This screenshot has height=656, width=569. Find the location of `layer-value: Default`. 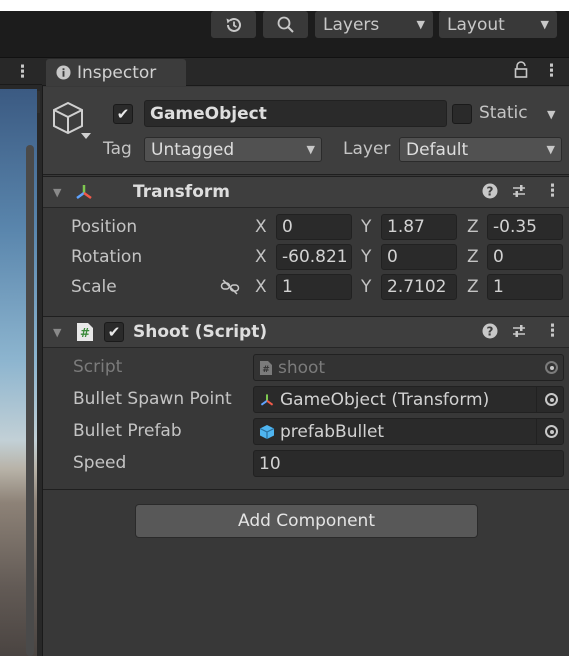

layer-value: Default is located at coordinates (437, 149).